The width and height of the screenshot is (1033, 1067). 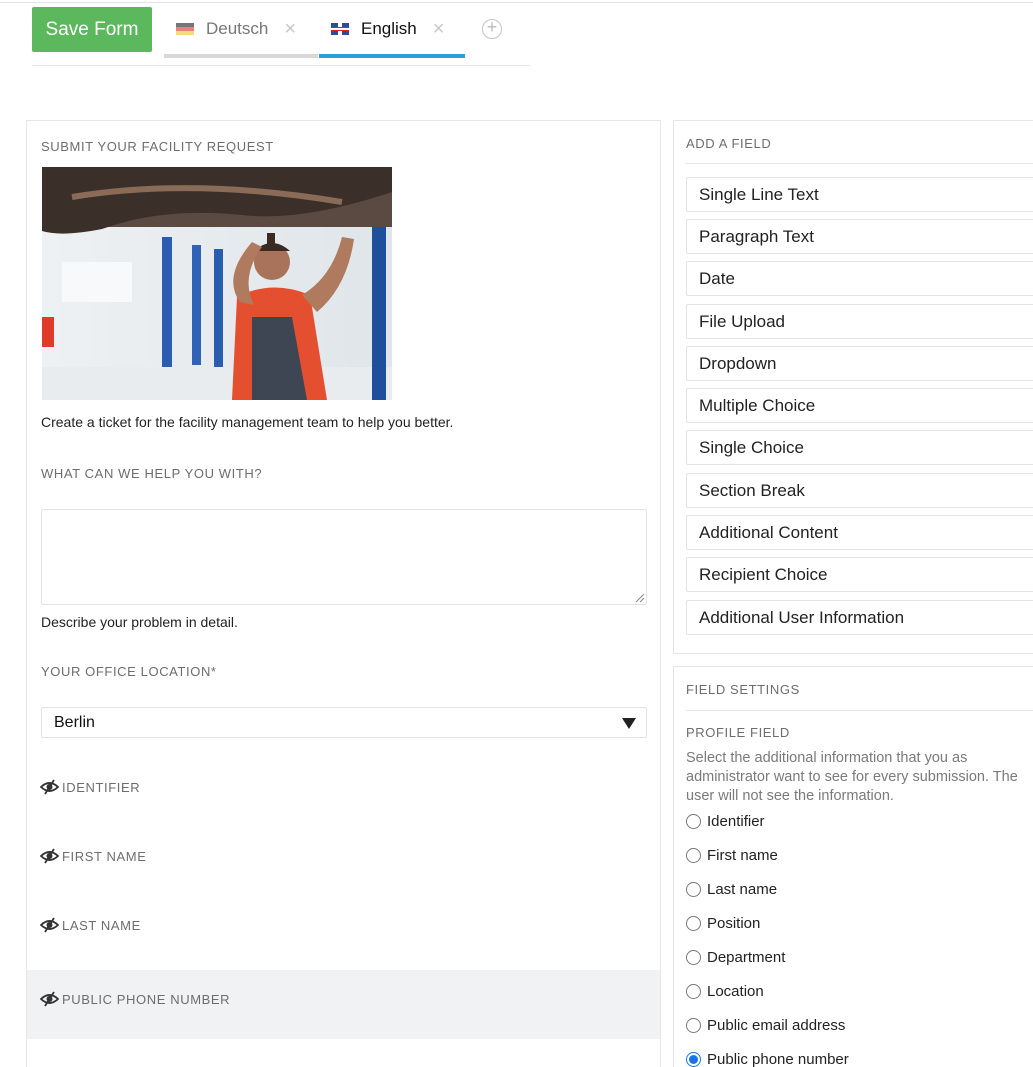 I want to click on radio-identifier: Identifier, so click(x=725, y=821).